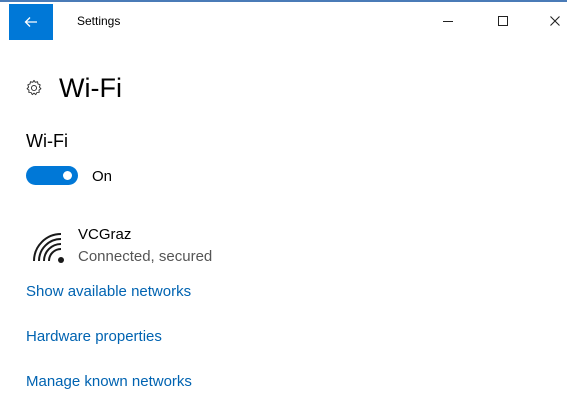 The image size is (567, 394). Describe the element at coordinates (52, 175) in the screenshot. I see `wifi-toggle` at that location.